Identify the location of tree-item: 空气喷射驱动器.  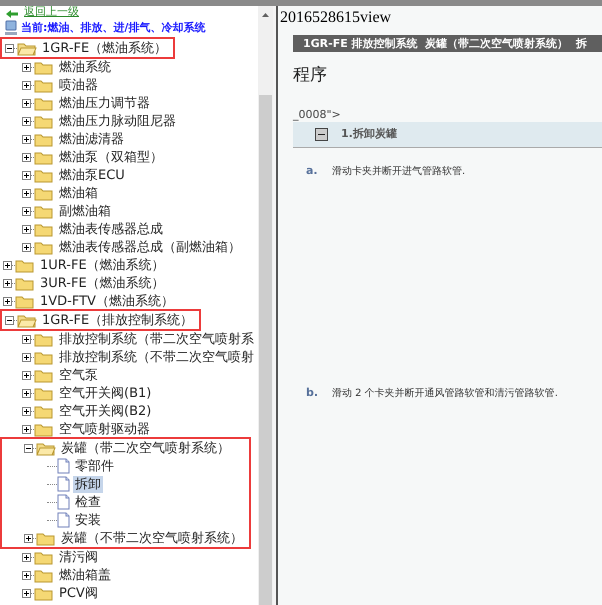
(104, 429).